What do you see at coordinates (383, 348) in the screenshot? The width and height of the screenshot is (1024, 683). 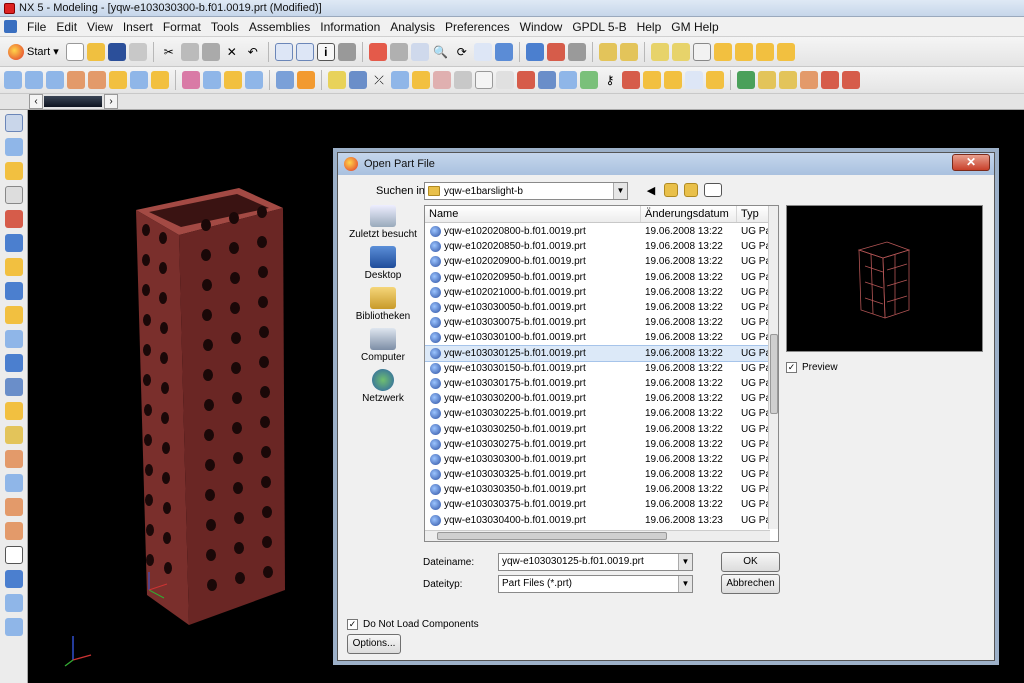 I see `place-computer: Computer` at bounding box center [383, 348].